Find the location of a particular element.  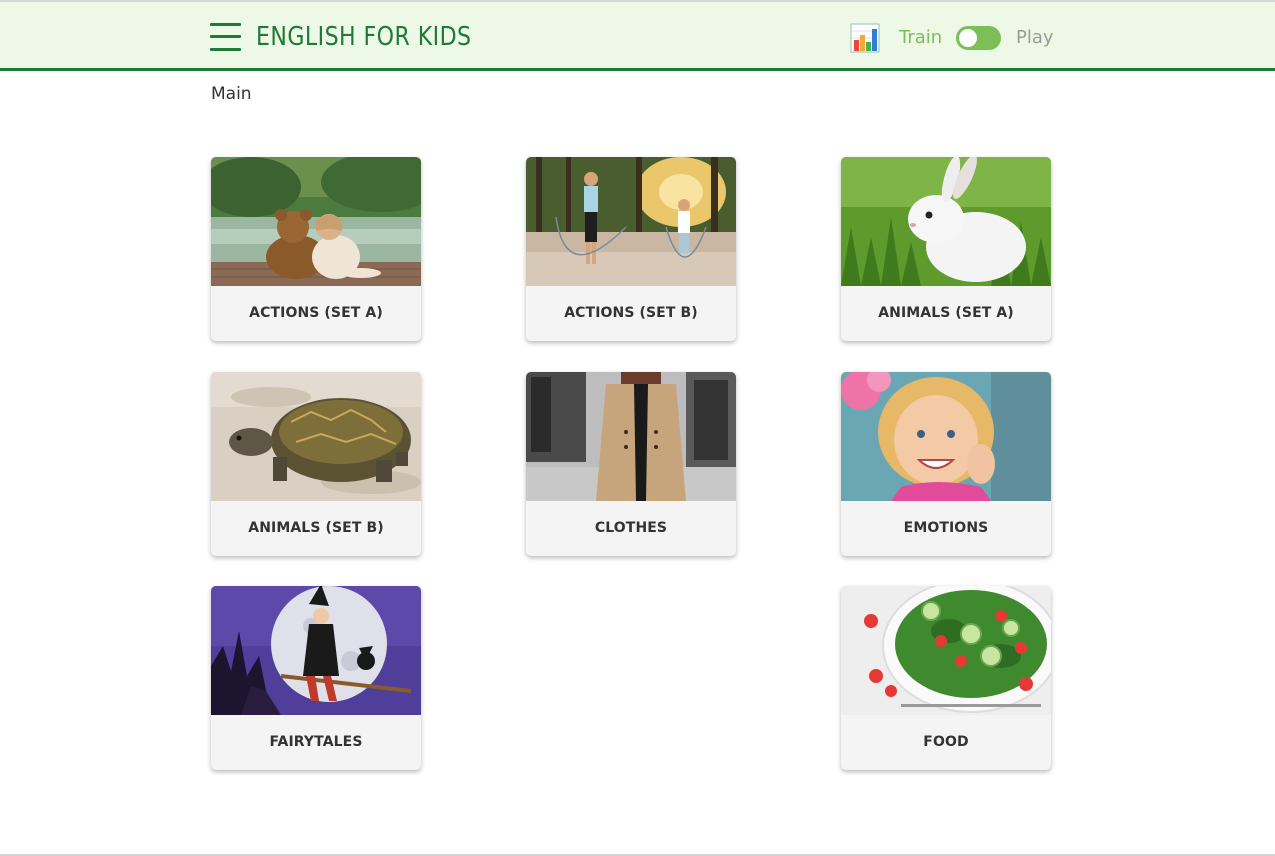

category-card: EMOTIONS is located at coordinates (946, 464).